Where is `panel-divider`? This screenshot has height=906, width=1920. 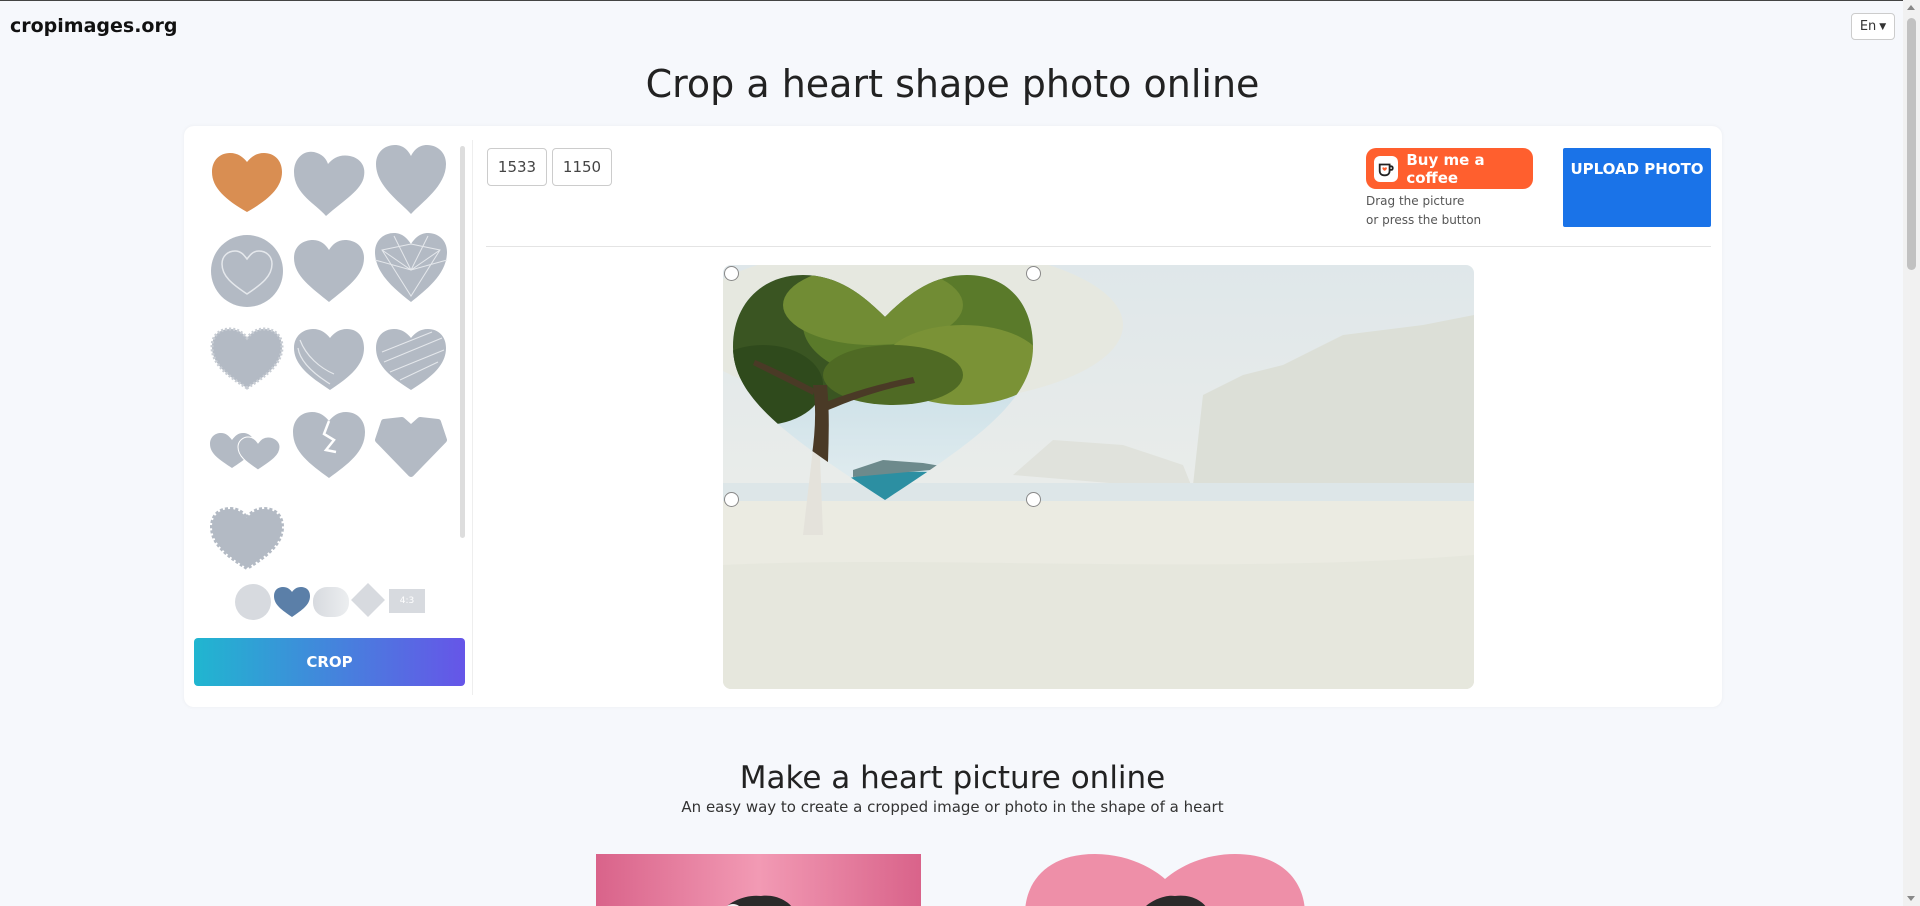 panel-divider is located at coordinates (472, 417).